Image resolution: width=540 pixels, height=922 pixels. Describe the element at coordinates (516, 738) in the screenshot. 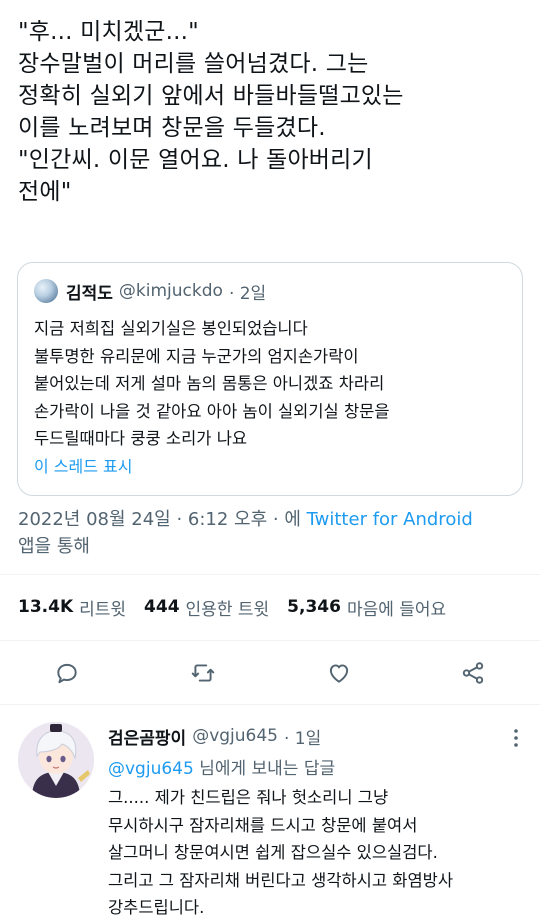

I see `more-options-icon` at that location.